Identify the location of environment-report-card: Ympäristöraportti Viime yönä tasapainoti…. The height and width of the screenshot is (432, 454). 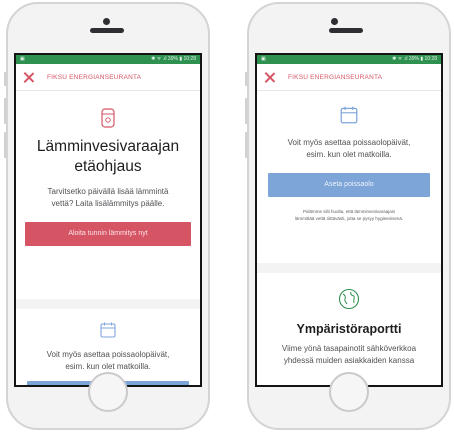
(349, 329).